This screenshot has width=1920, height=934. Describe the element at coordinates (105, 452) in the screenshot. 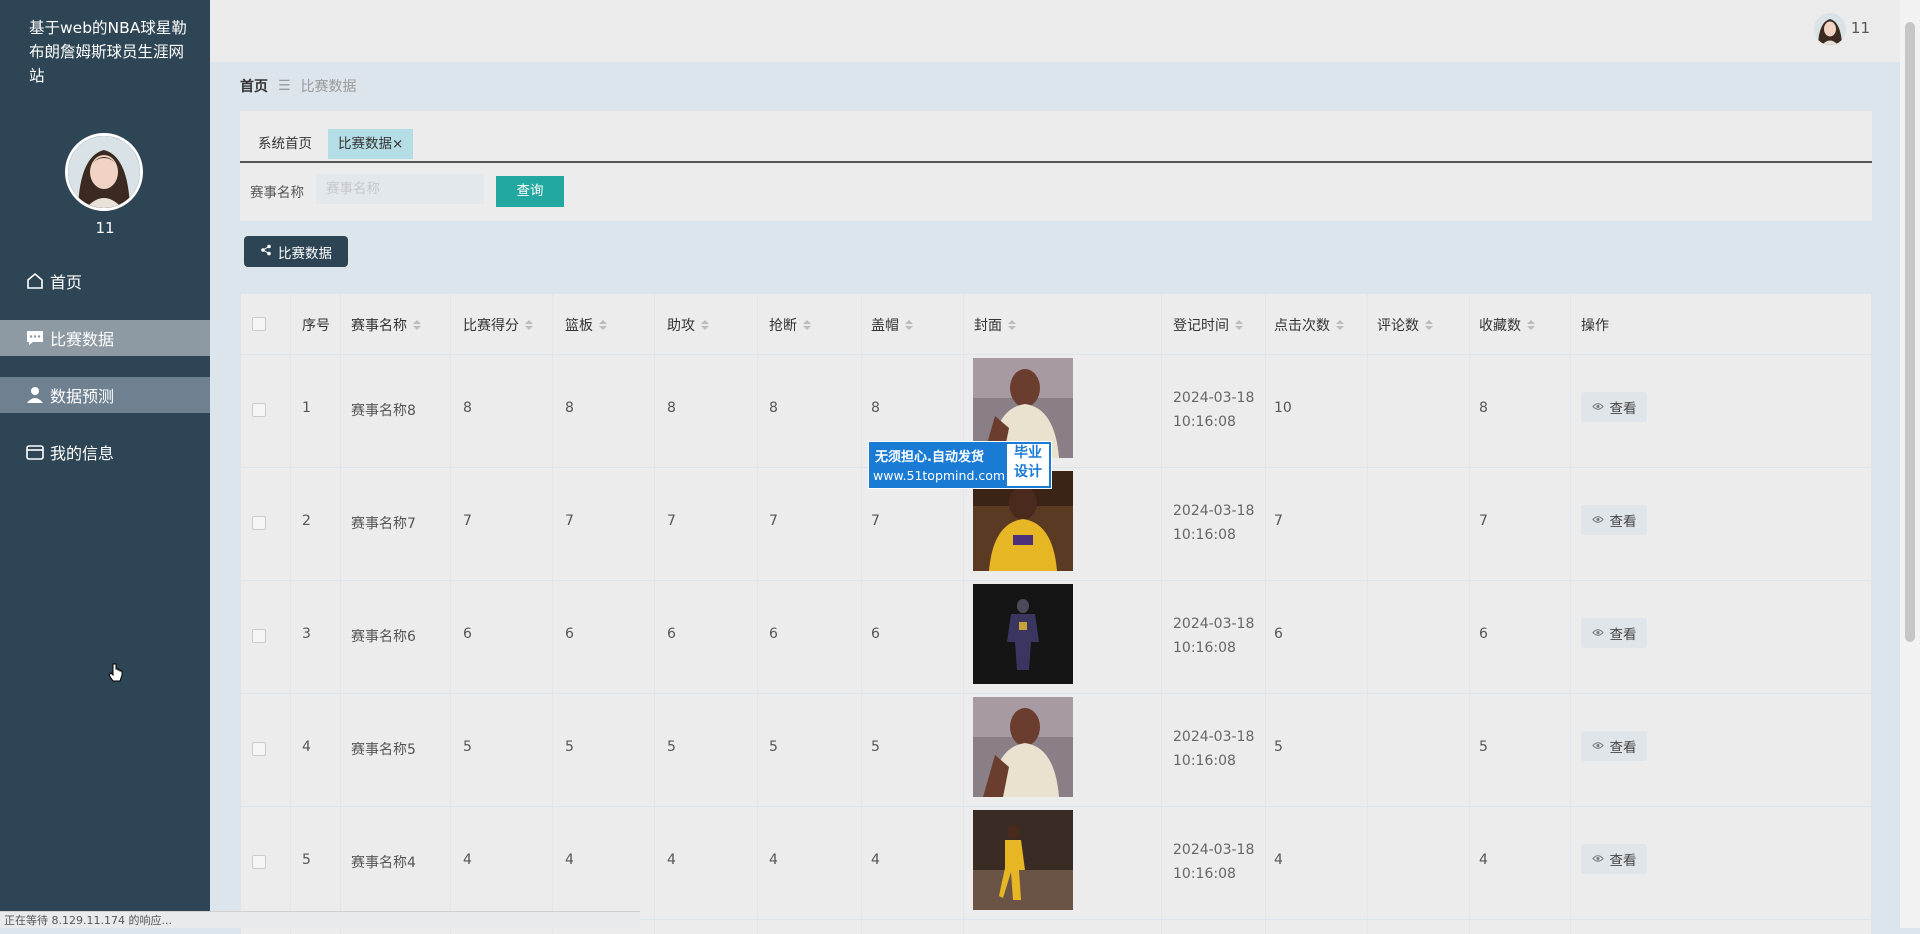

I see `sidebar-item-my-info: 我的信息` at that location.